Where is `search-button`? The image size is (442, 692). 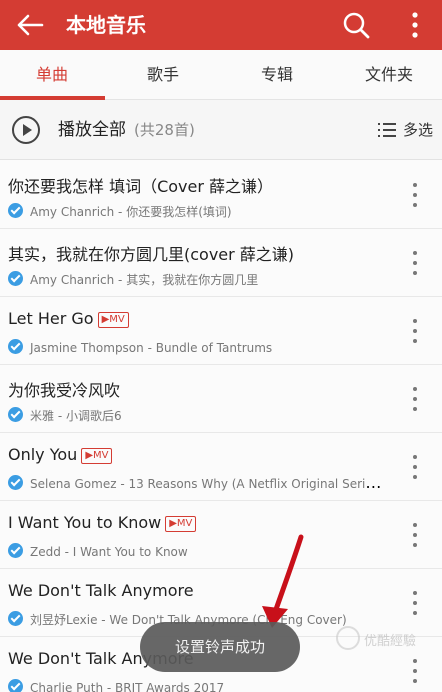
search-button is located at coordinates (356, 25).